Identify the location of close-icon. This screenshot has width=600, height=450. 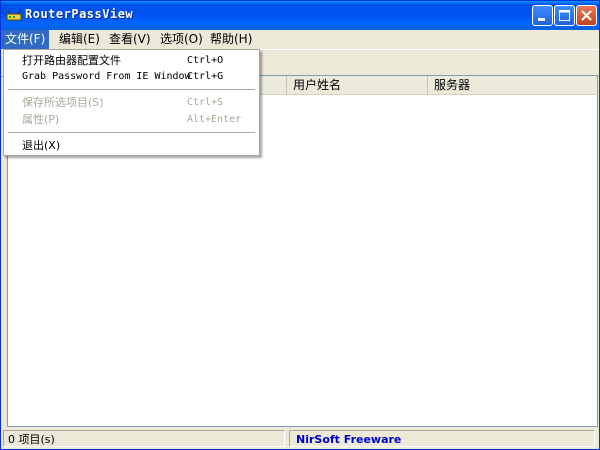
(586, 15).